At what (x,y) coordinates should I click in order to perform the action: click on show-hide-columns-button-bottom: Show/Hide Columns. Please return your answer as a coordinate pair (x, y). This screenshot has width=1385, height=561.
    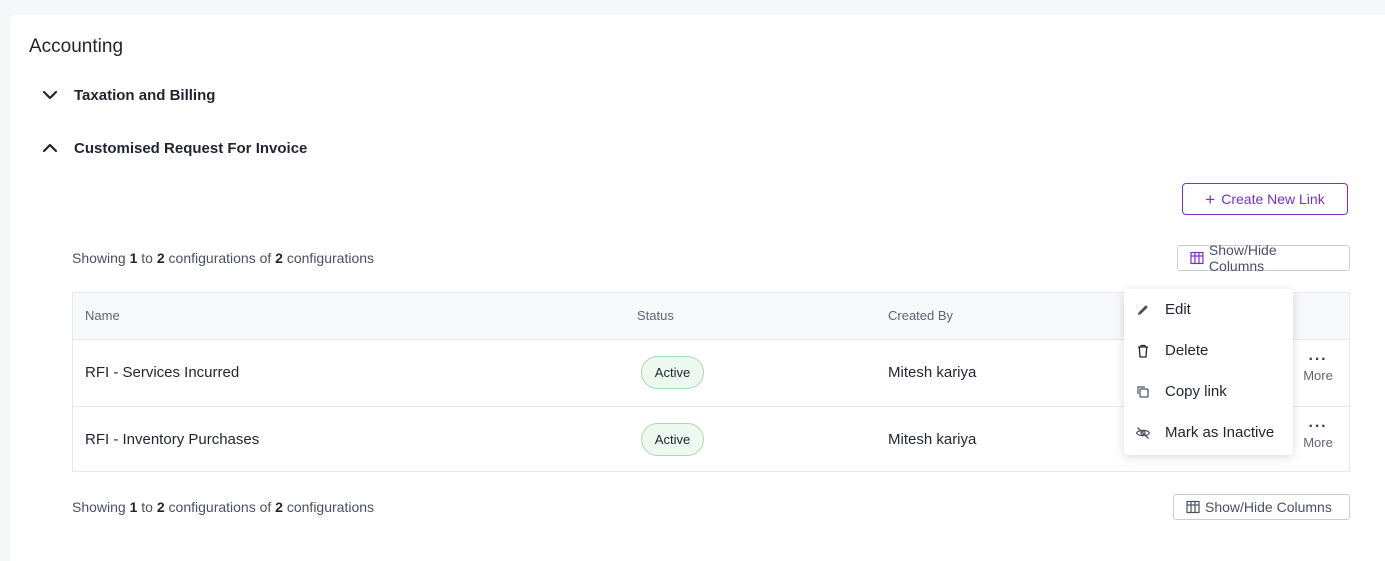
    Looking at the image, I should click on (1261, 507).